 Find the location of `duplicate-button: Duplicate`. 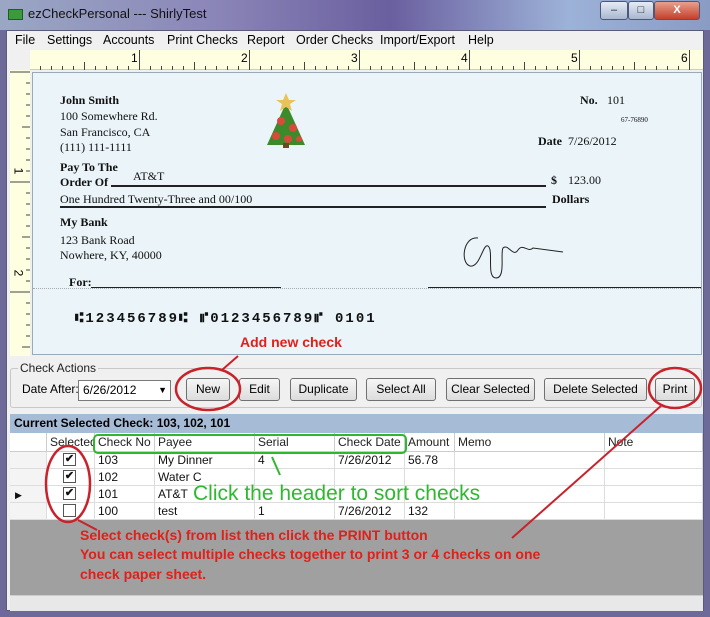

duplicate-button: Duplicate is located at coordinates (323, 389).